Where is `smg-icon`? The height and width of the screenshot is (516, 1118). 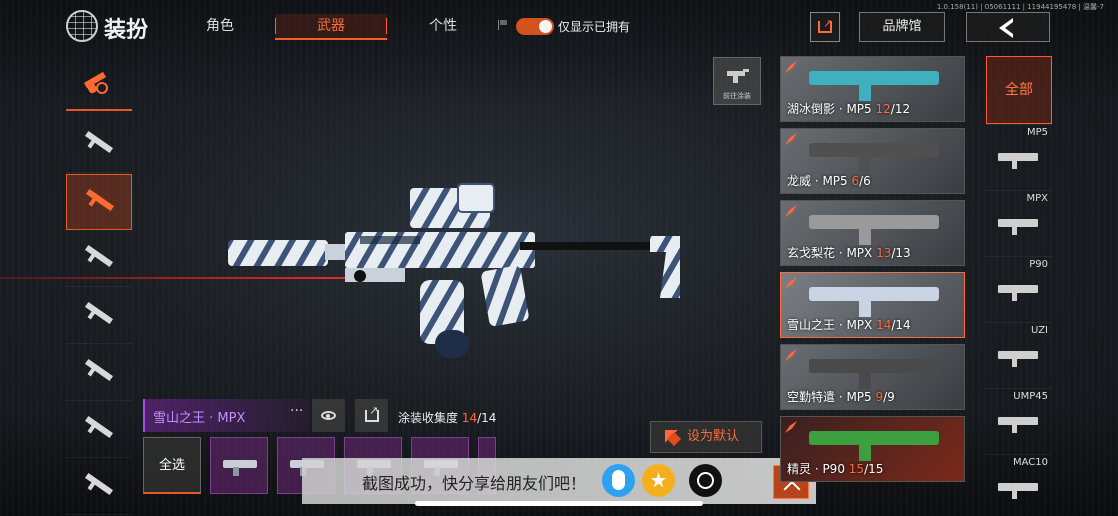
smg-icon is located at coordinates (100, 200).